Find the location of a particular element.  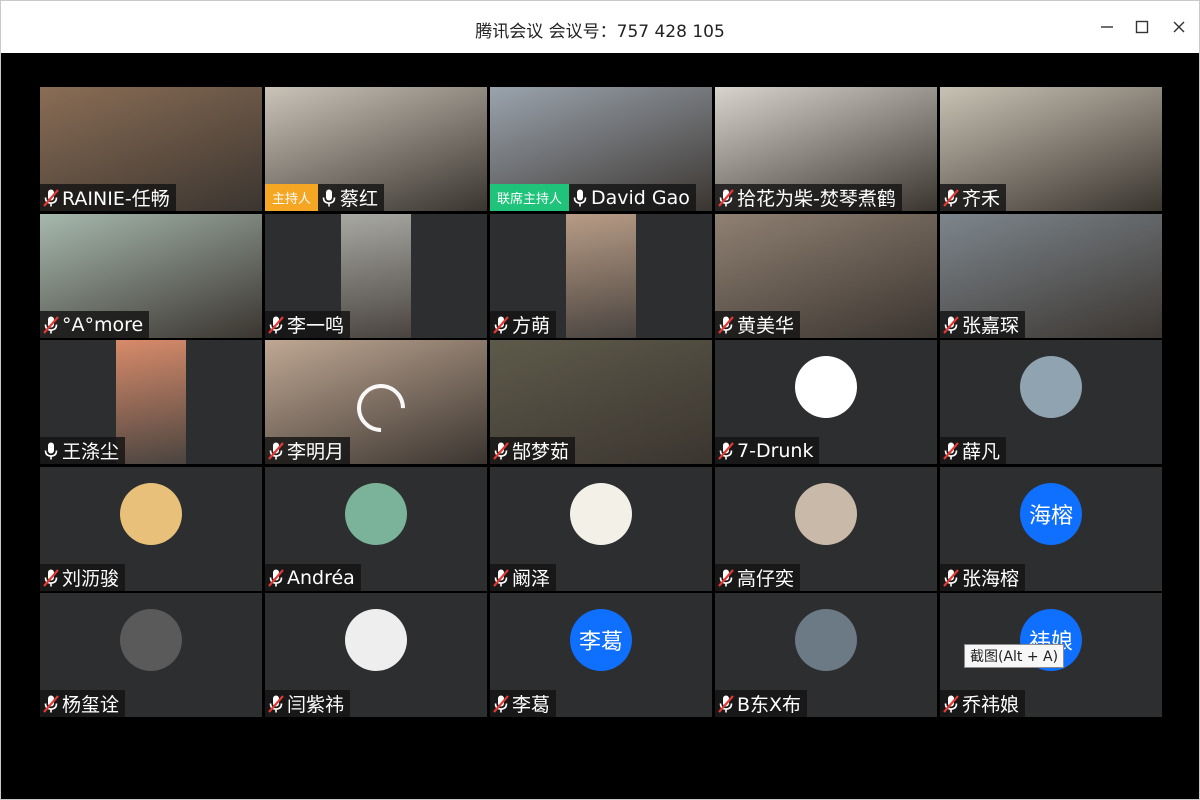

participant-tile: 李葛 李葛 is located at coordinates (601, 655).